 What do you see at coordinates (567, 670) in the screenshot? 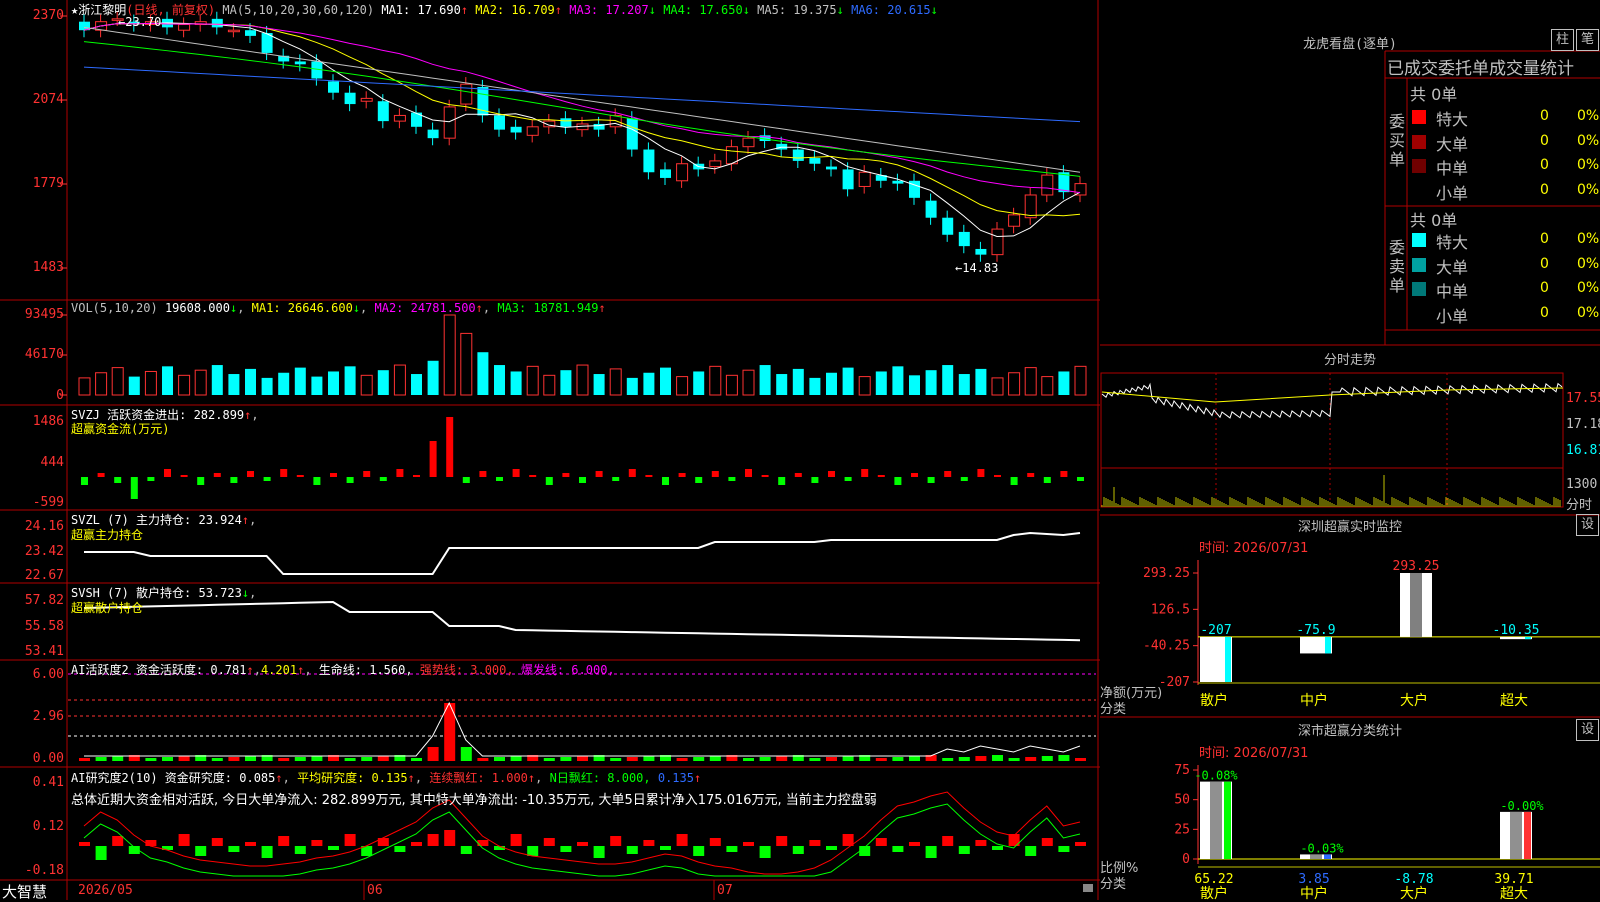
I see `ai1-burstline: 爆发线: 6.000,` at bounding box center [567, 670].